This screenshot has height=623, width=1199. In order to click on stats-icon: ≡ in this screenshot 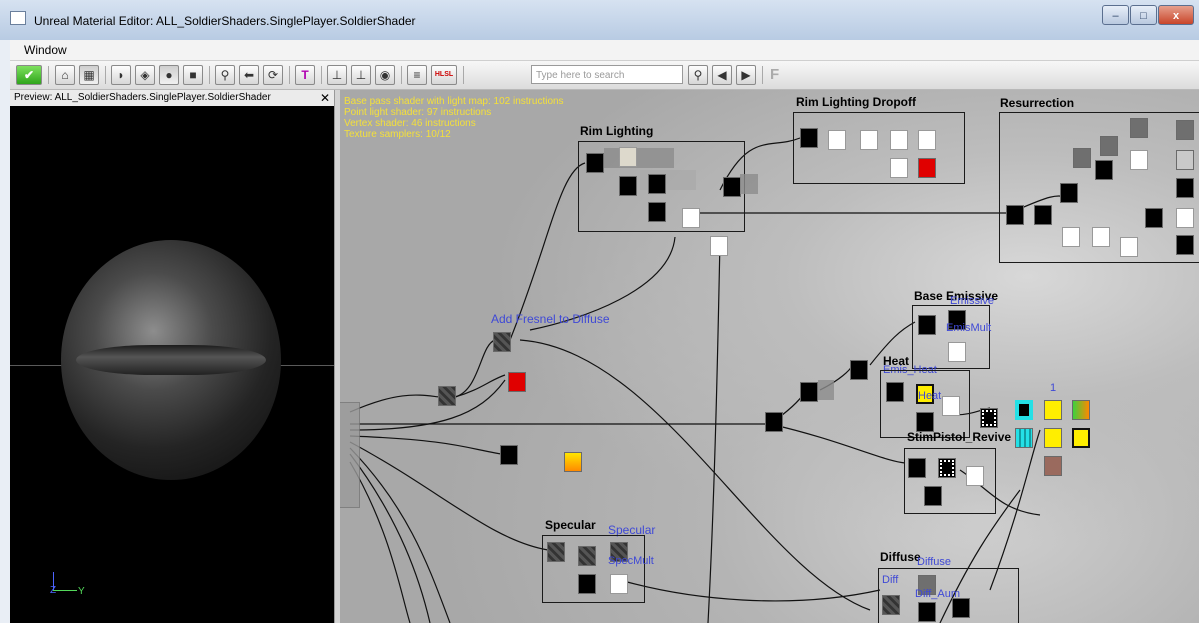, I will do `click(417, 75)`.